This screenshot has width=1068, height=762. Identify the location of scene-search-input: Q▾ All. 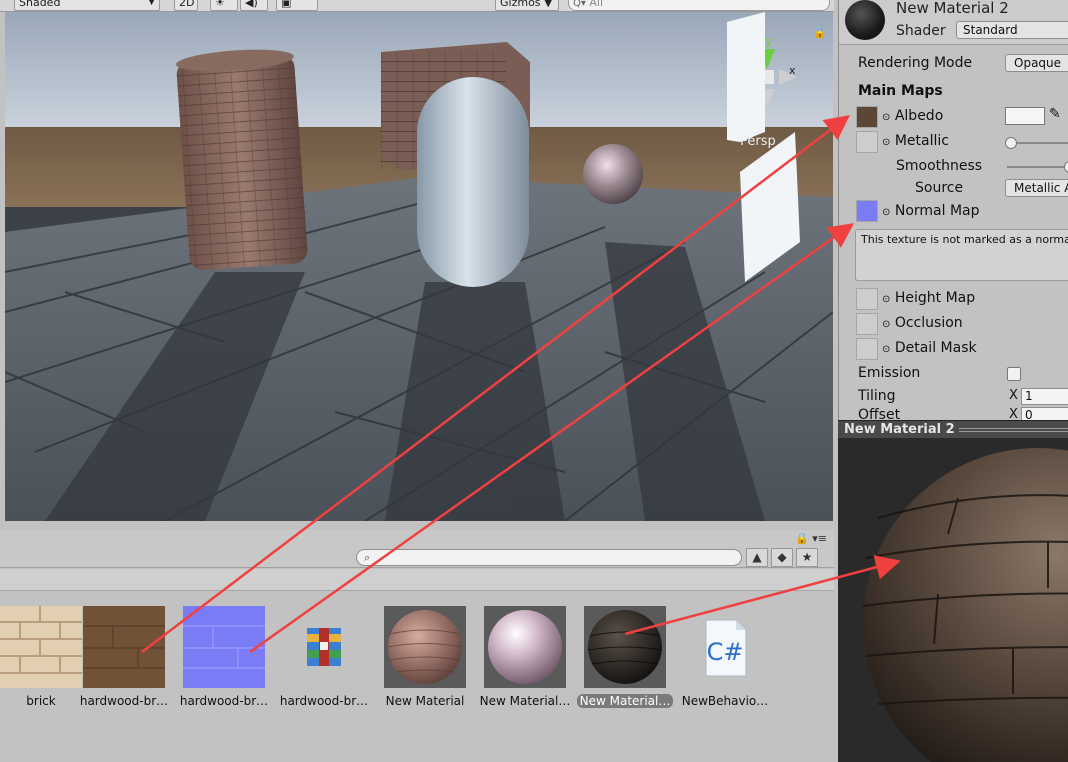
(699, 5).